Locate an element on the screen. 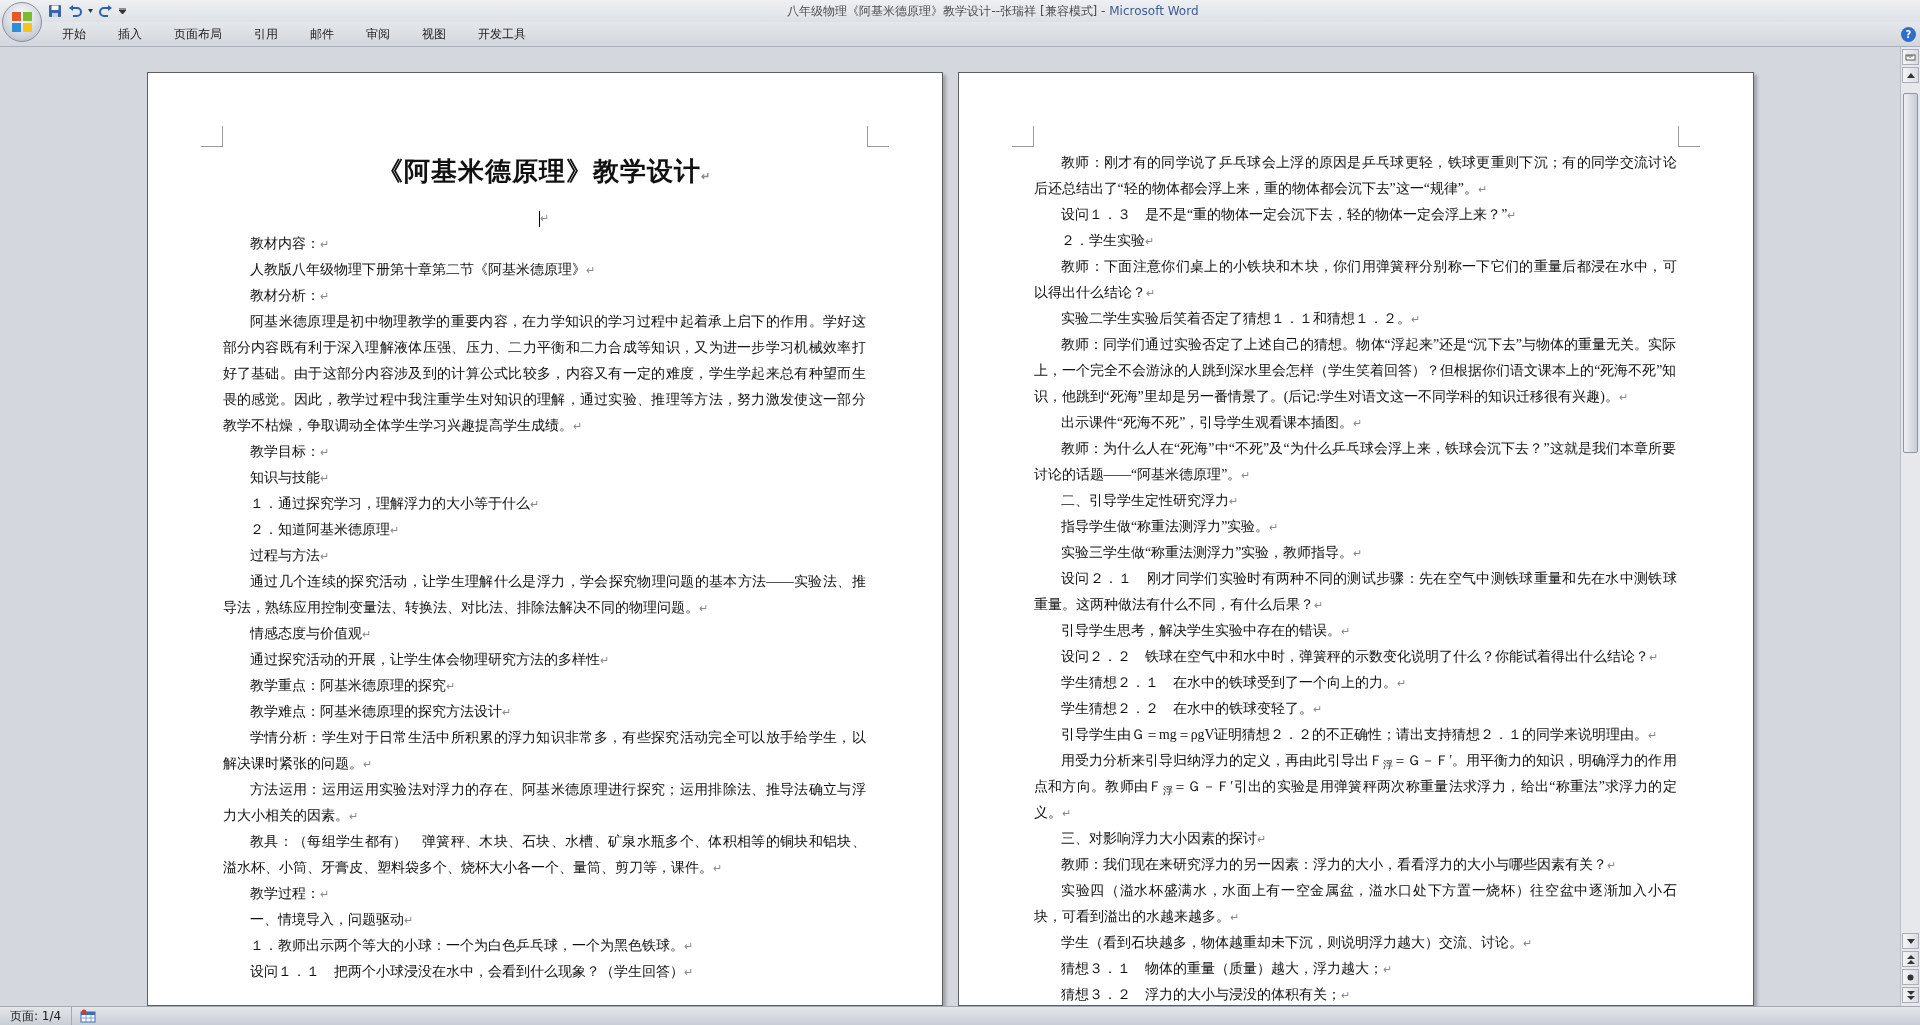 The height and width of the screenshot is (1025, 1920). paragraph: 引导学生思考，解决学生实验中存在的错误。↵ is located at coordinates (1206, 631).